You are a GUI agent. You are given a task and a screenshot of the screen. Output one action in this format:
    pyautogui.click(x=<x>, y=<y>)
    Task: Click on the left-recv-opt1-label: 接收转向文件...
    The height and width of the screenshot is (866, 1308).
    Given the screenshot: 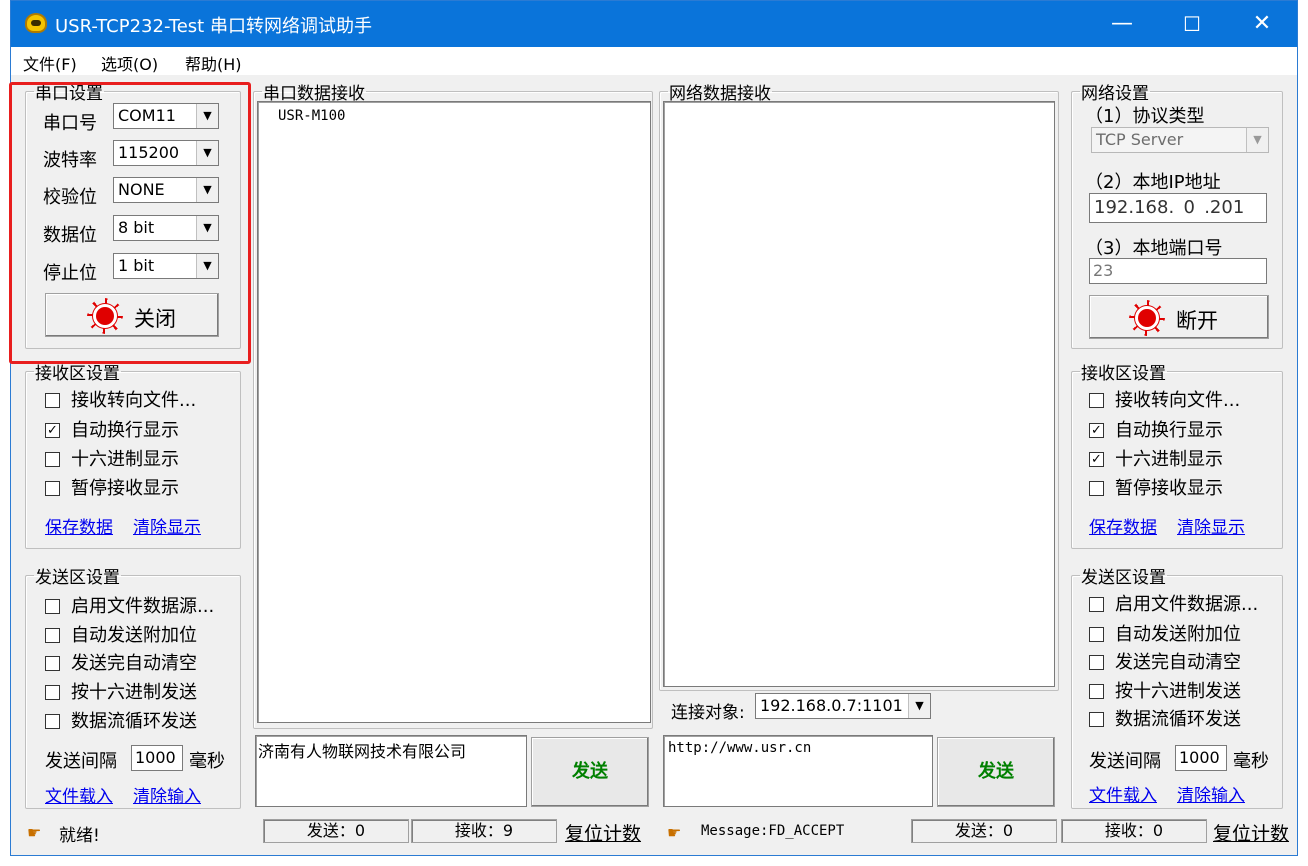 What is the action you would take?
    pyautogui.click(x=134, y=400)
    